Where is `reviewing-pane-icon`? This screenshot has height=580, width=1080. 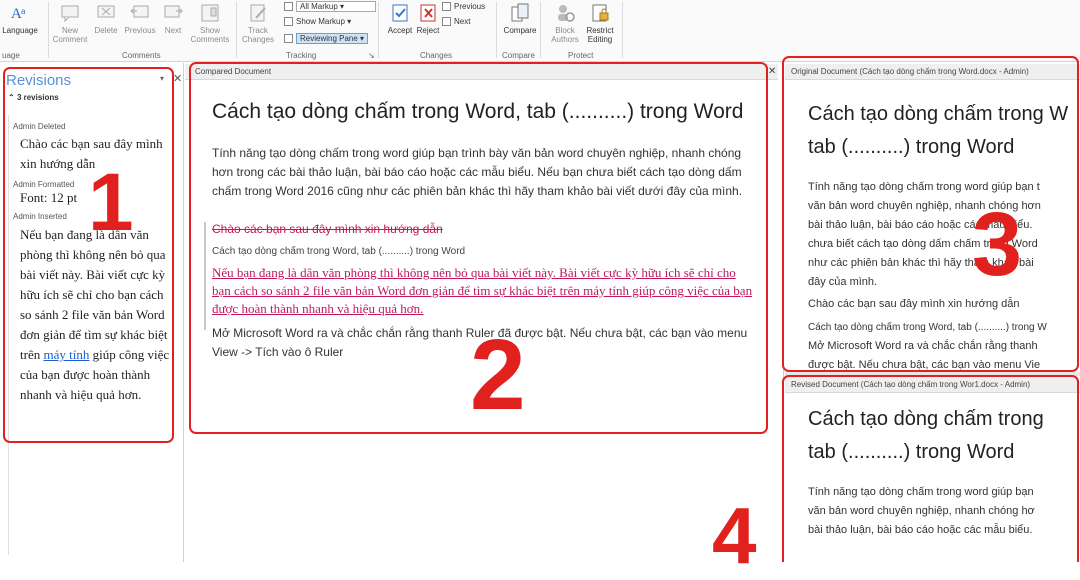
reviewing-pane-icon is located at coordinates (288, 39).